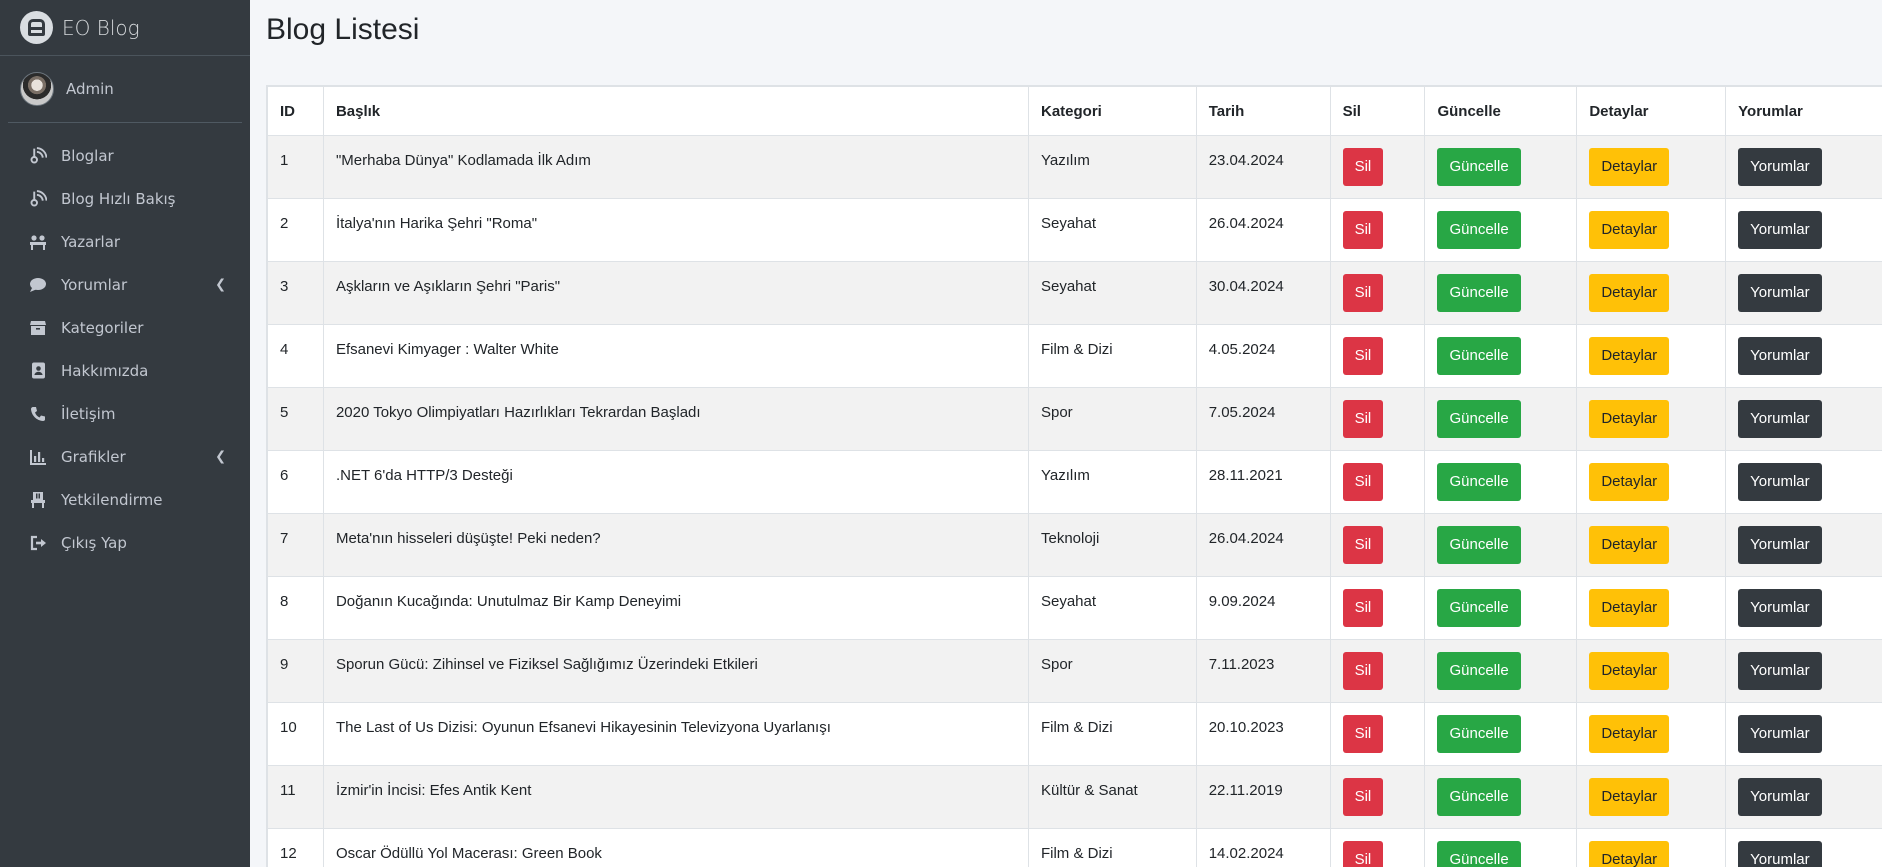 This screenshot has height=867, width=1882. What do you see at coordinates (1112, 111) in the screenshot?
I see `column-header-category: Kategori` at bounding box center [1112, 111].